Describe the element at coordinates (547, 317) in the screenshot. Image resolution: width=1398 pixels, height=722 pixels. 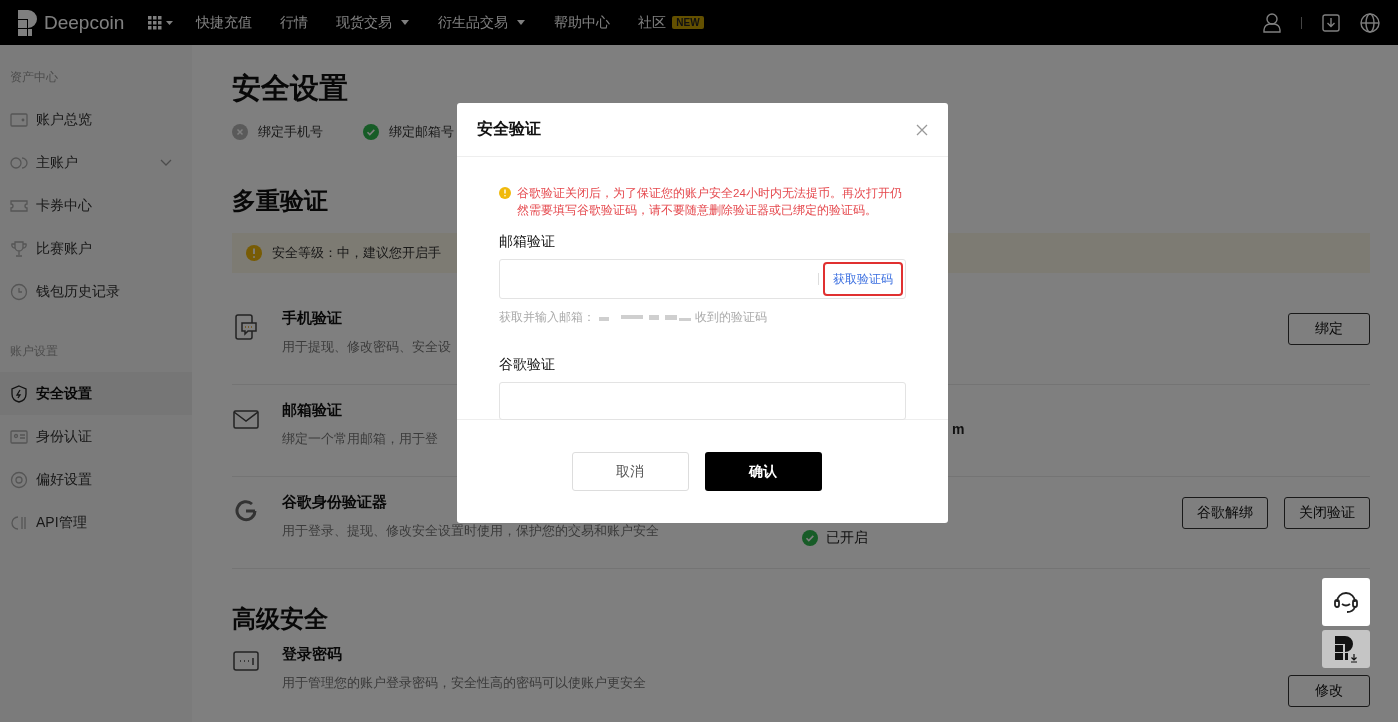
I see `hint-text: 获取并输入邮箱：` at that location.